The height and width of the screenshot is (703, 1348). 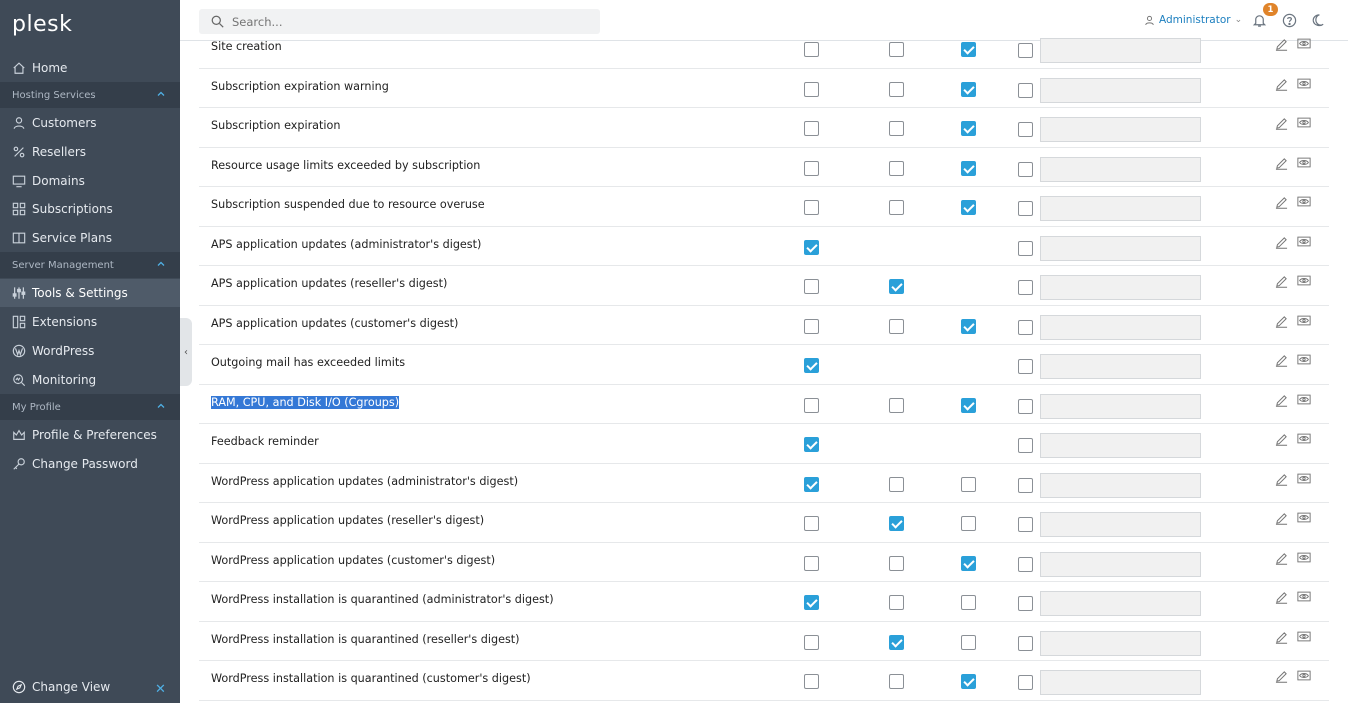 I want to click on section-hosting-services: Hosting Services, so click(x=90, y=95).